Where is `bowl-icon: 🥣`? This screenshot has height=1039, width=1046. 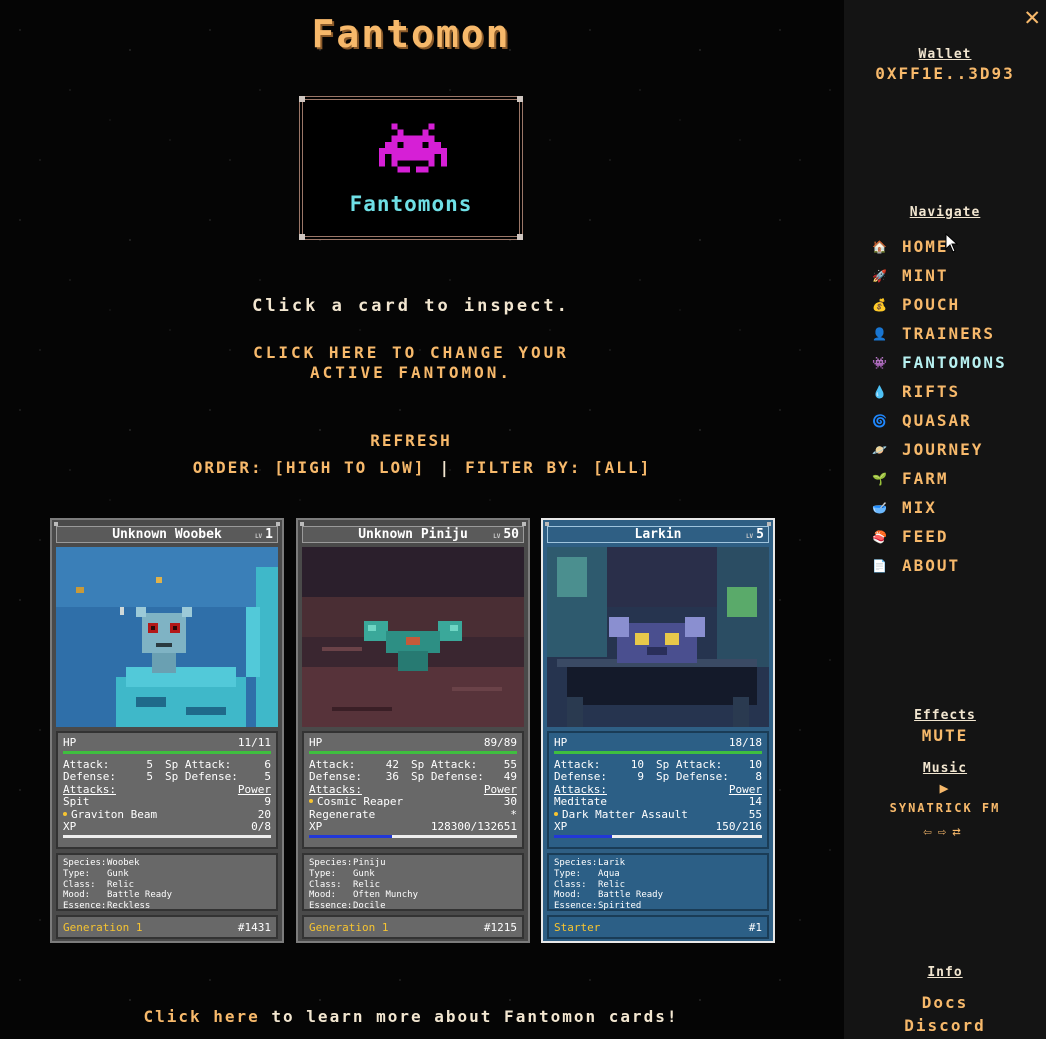 bowl-icon: 🥣 is located at coordinates (880, 507).